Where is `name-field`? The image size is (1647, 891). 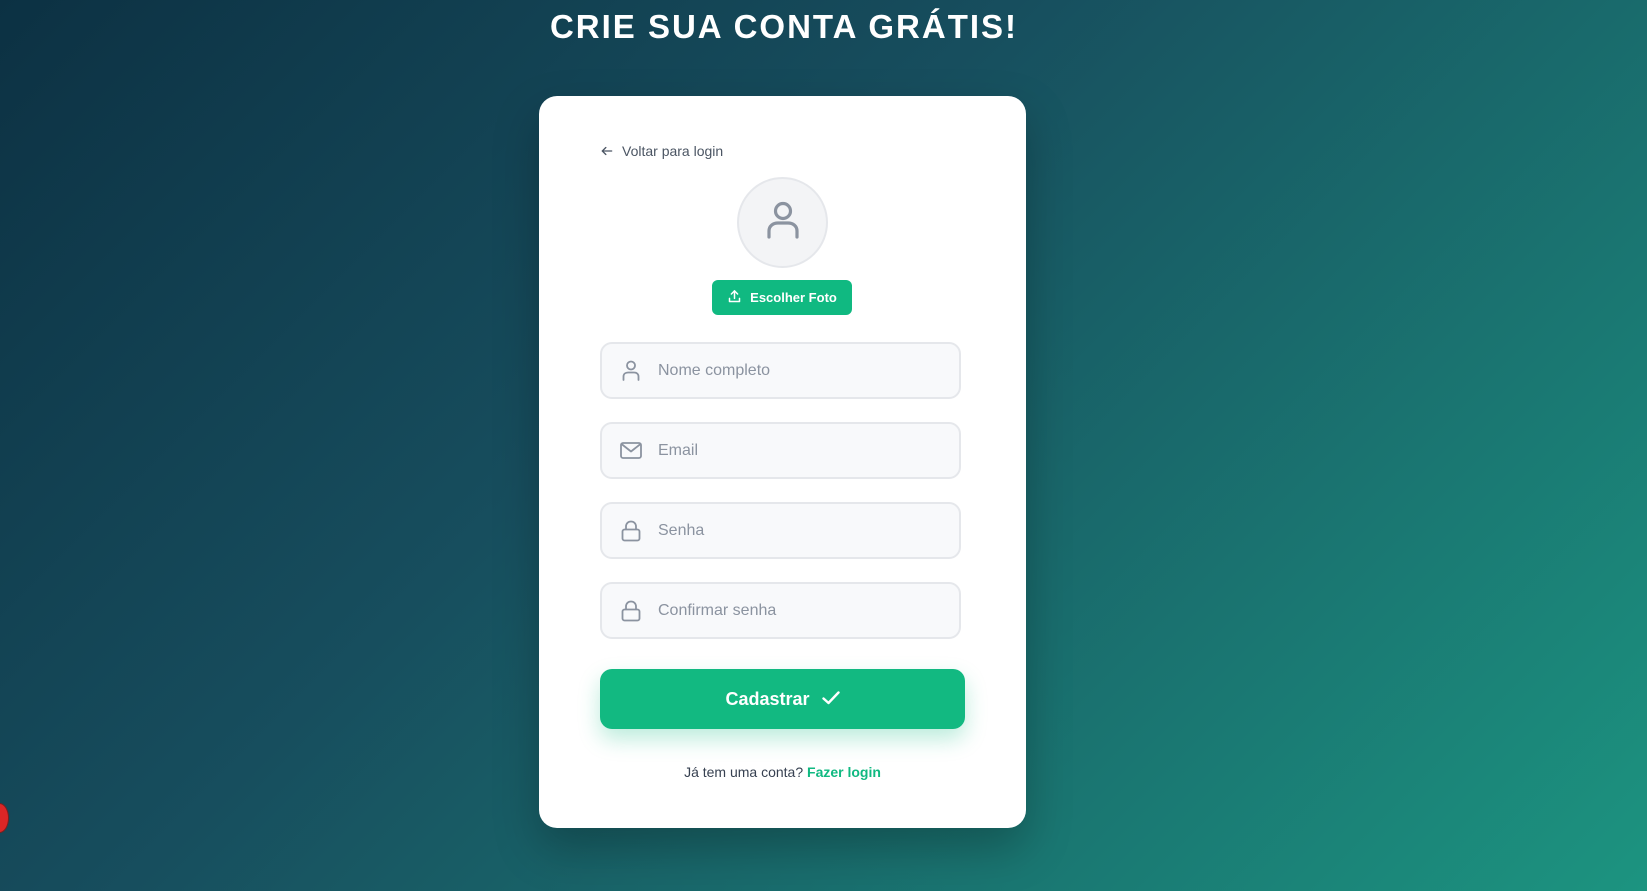 name-field is located at coordinates (780, 370).